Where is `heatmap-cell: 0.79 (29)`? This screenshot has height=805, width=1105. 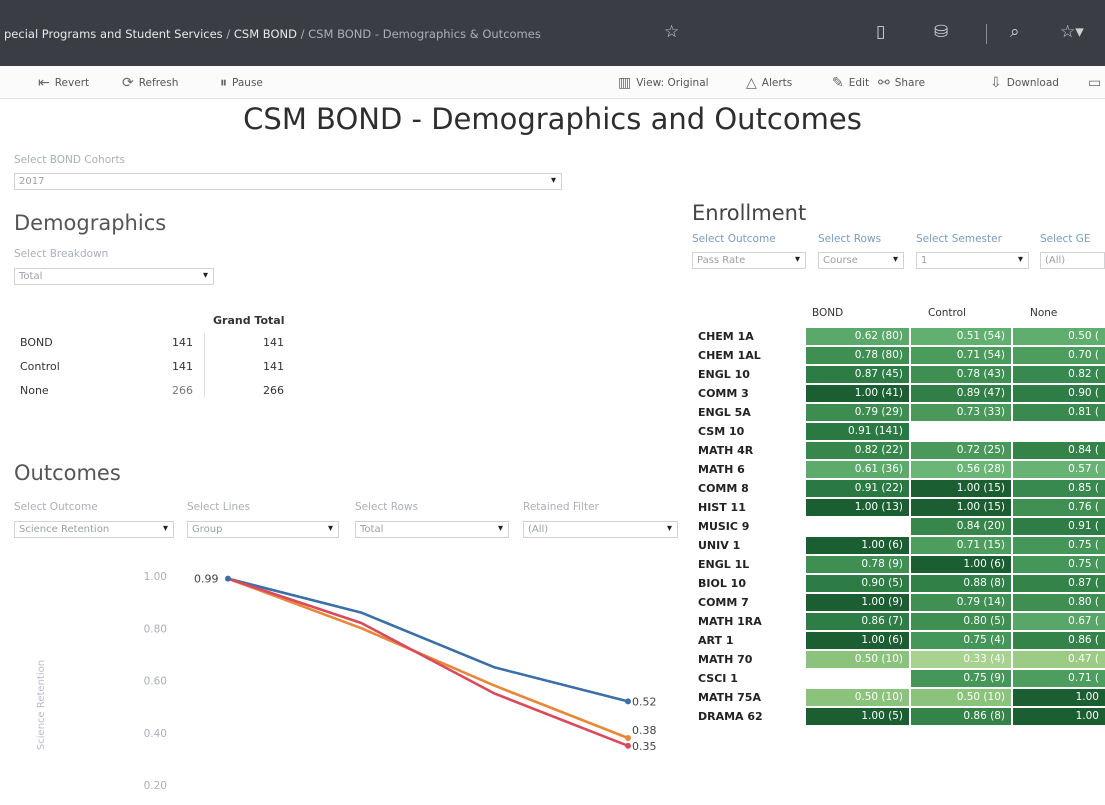
heatmap-cell: 0.79 (29) is located at coordinates (857, 412).